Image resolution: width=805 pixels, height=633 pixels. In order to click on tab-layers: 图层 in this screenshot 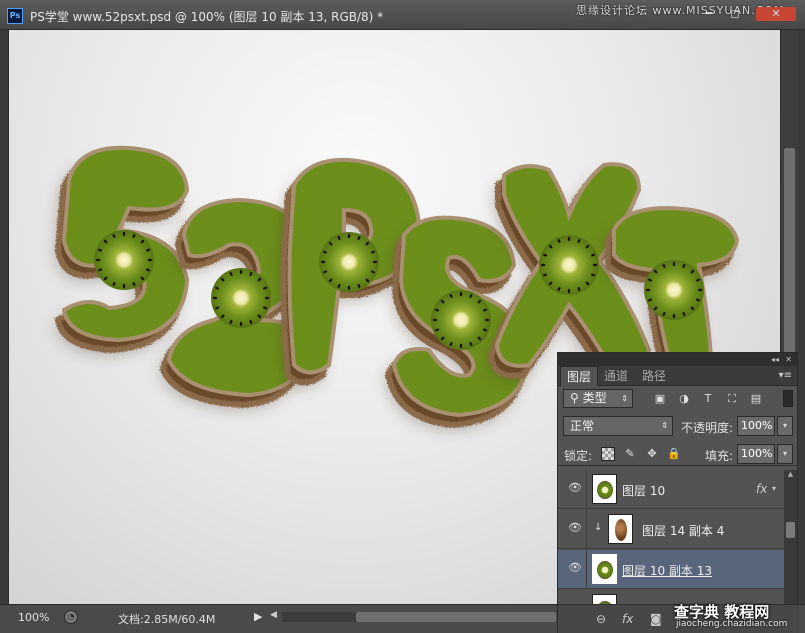, I will do `click(579, 376)`.